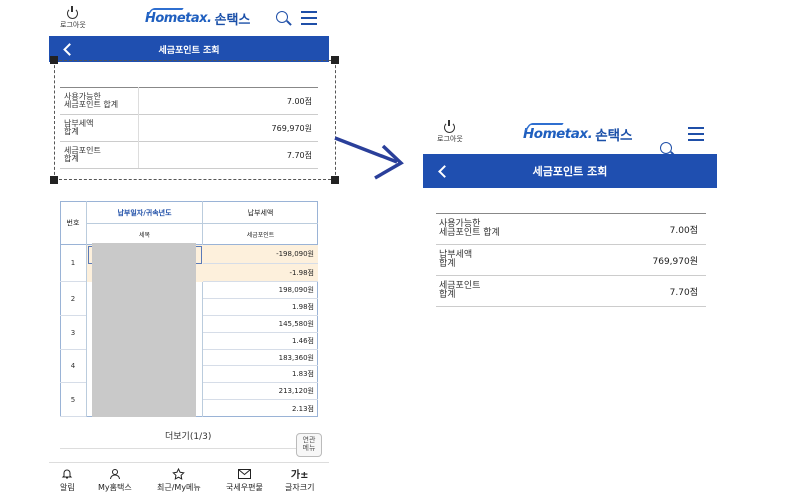  I want to click on divider, so click(189, 448).